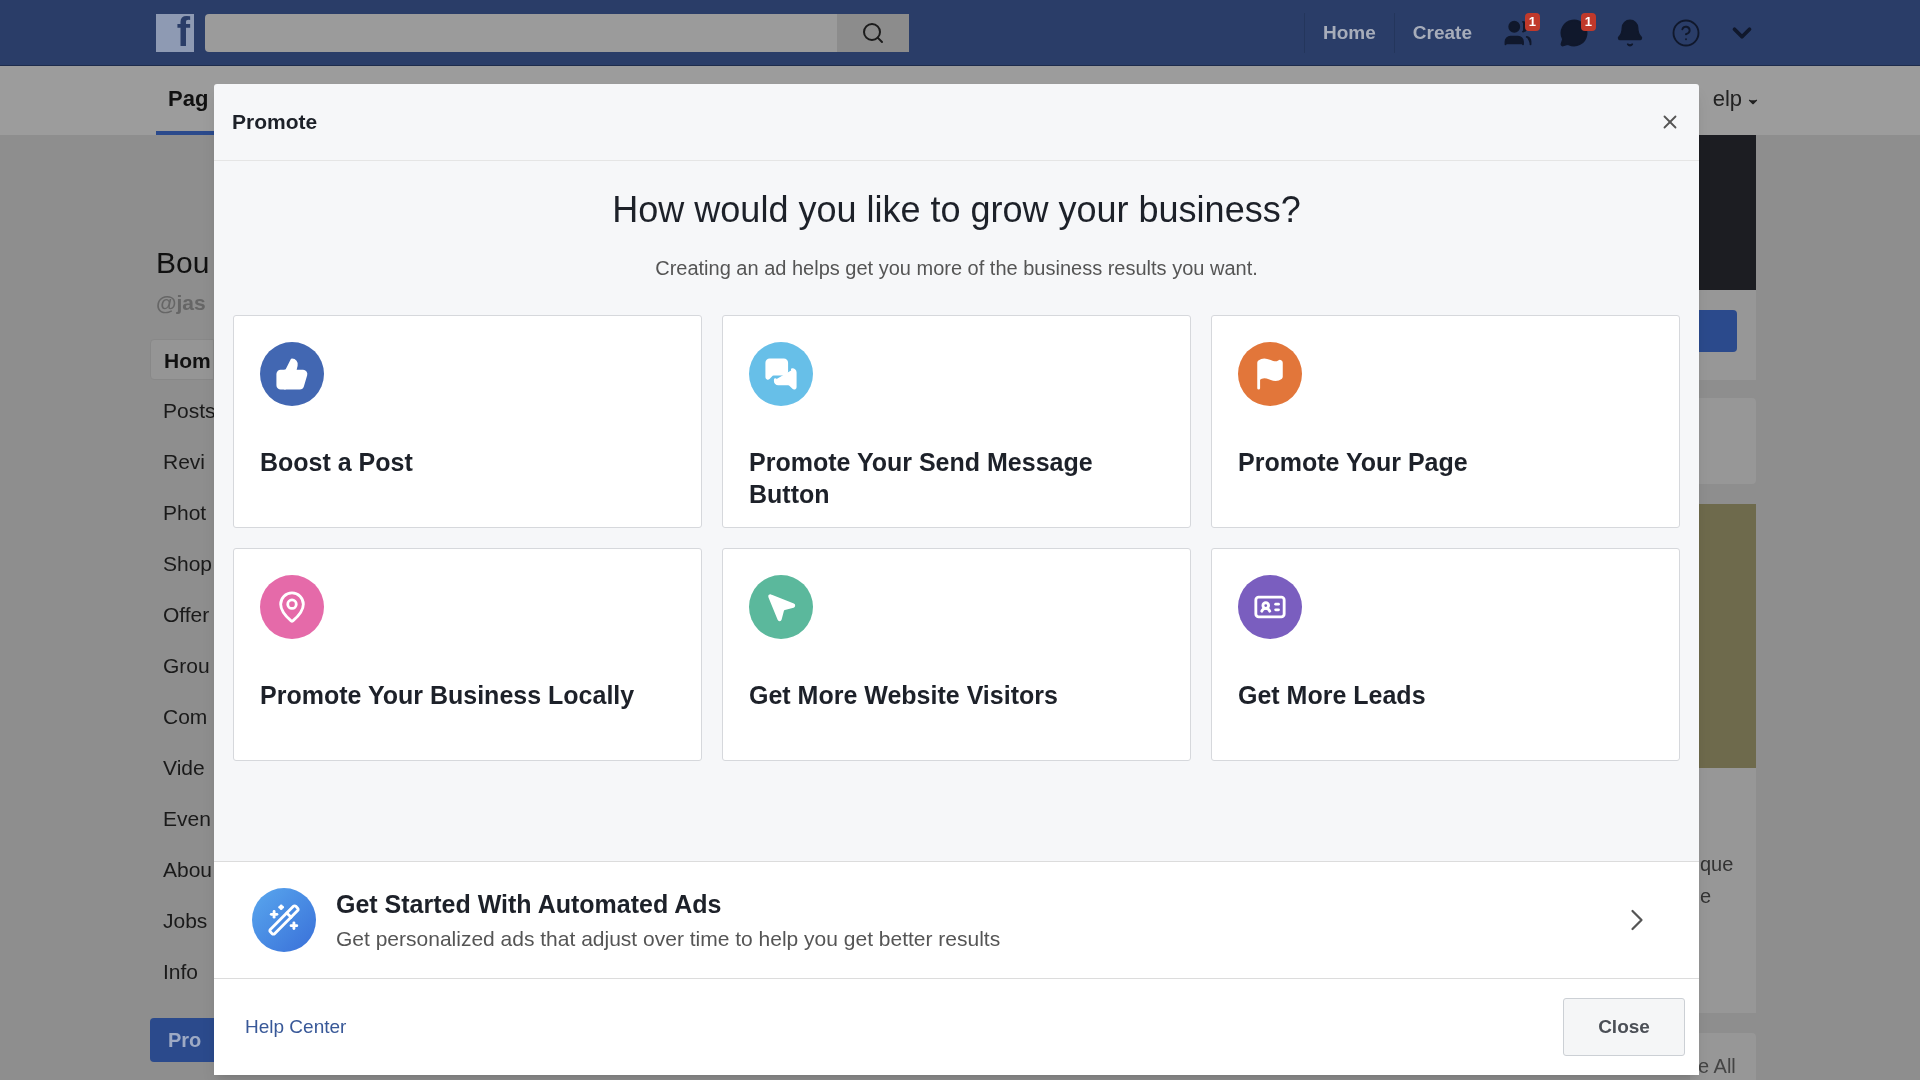  What do you see at coordinates (337, 462) in the screenshot?
I see `option-title: Boost a Post` at bounding box center [337, 462].